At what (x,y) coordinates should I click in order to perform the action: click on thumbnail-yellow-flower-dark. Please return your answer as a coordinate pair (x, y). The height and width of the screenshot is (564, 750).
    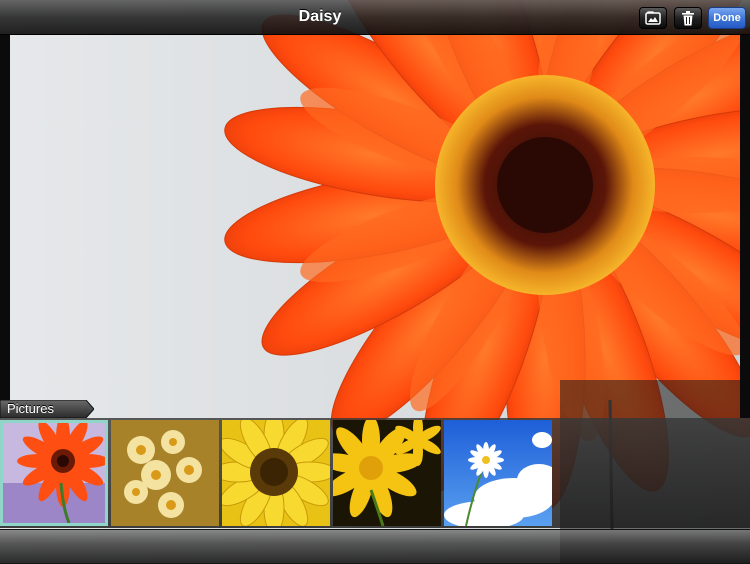
    Looking at the image, I should click on (387, 473).